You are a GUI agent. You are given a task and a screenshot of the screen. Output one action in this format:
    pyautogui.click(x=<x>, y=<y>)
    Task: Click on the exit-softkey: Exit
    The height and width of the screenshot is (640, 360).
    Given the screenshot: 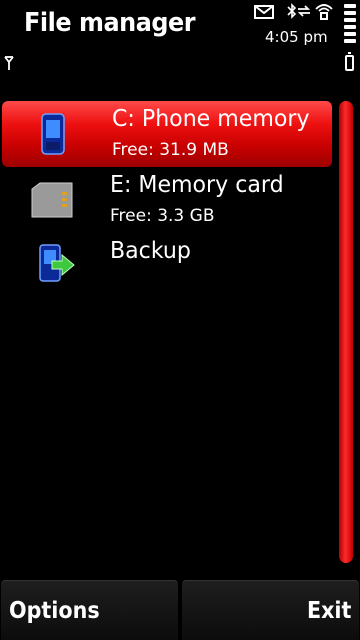 What is the action you would take?
    pyautogui.click(x=270, y=610)
    